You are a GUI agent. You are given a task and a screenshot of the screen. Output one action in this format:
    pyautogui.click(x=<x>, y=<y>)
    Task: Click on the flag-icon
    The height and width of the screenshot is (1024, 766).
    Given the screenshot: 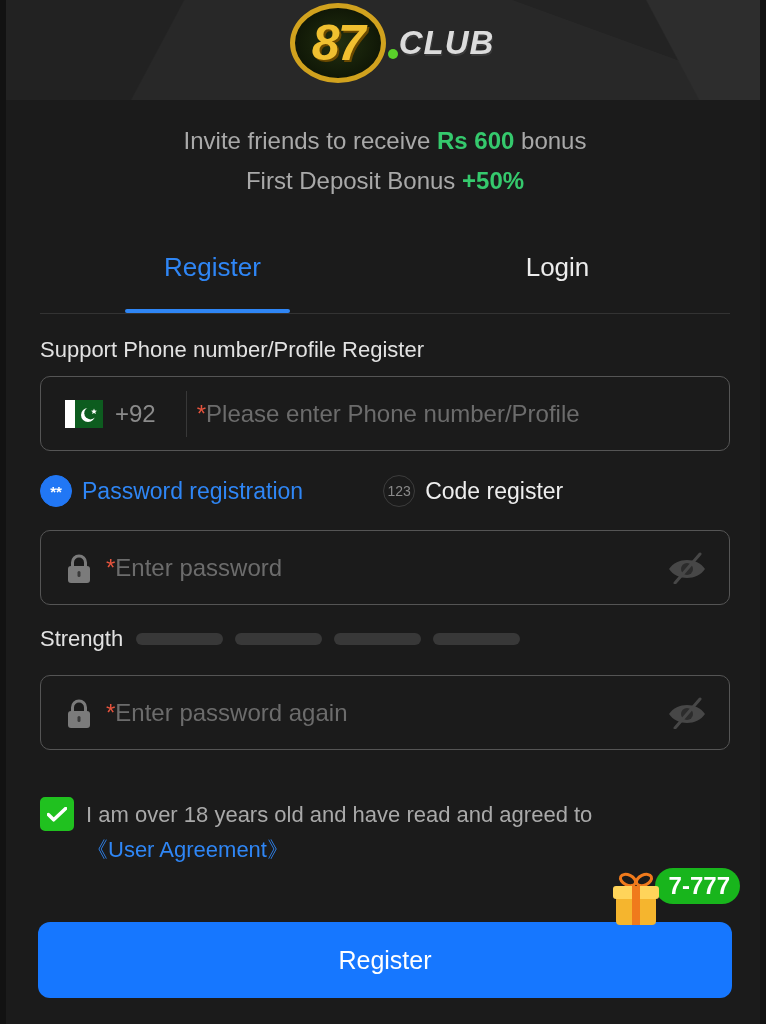 What is the action you would take?
    pyautogui.click(x=84, y=413)
    